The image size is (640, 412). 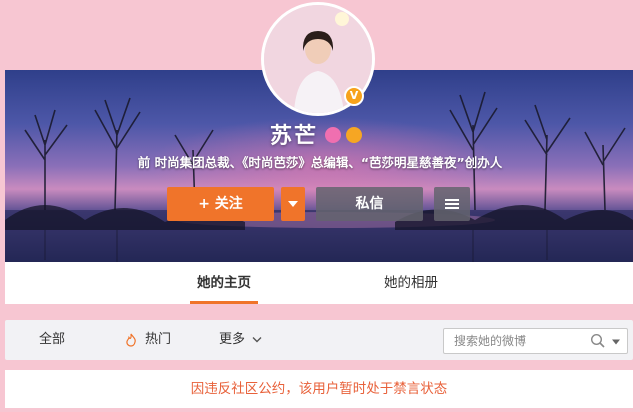 What do you see at coordinates (333, 135) in the screenshot?
I see `member-badge-icon` at bounding box center [333, 135].